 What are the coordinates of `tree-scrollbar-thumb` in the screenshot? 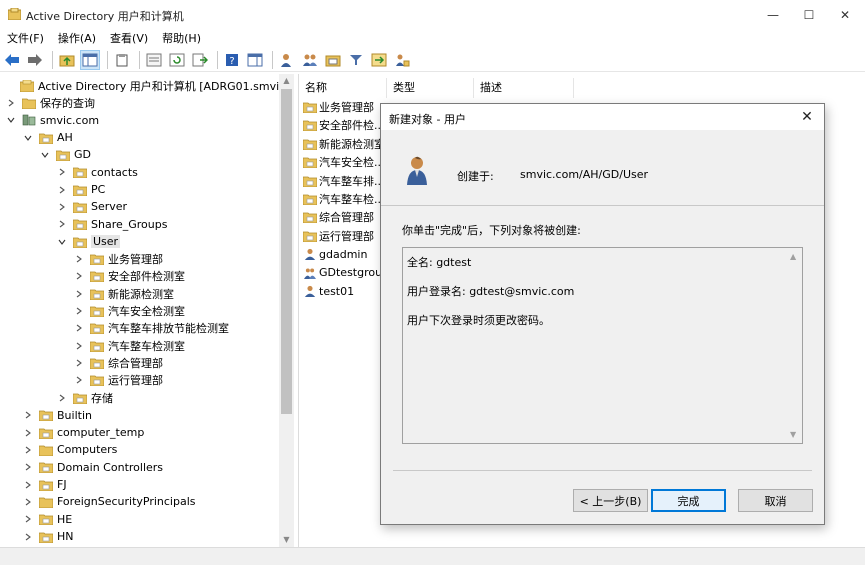 It's located at (286, 251).